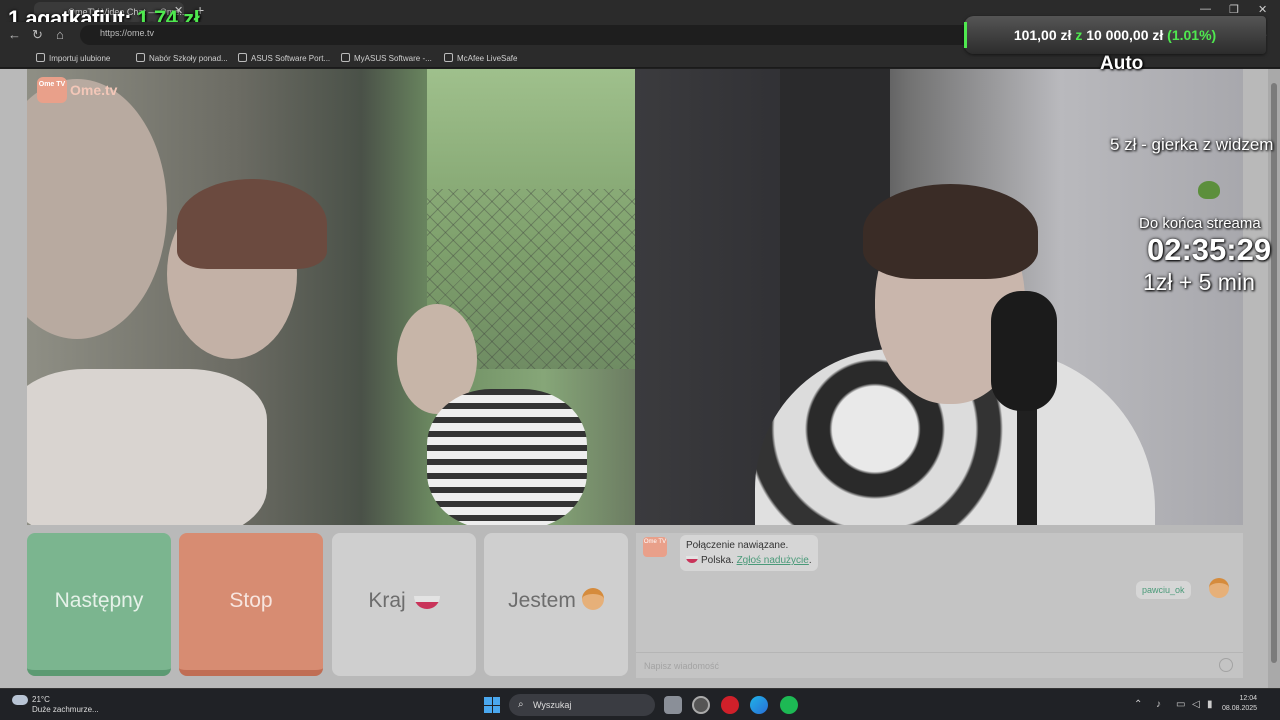 This screenshot has width=1280, height=720. Describe the element at coordinates (252, 224) in the screenshot. I see `person-hair` at that location.